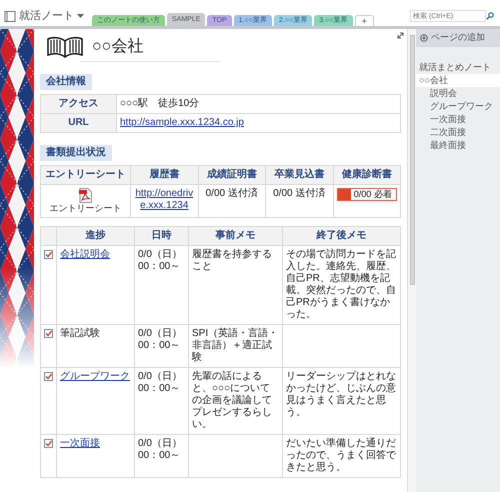  Describe the element at coordinates (400, 35) in the screenshot. I see `expand-icon` at that location.